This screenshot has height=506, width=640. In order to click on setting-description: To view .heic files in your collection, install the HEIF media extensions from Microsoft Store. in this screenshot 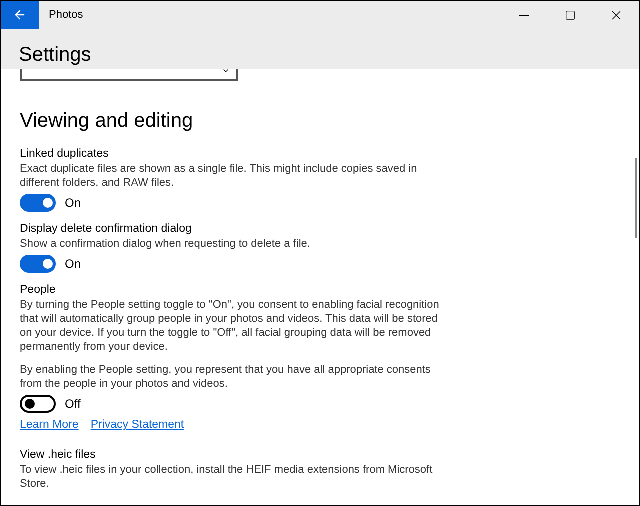, I will do `click(227, 477)`.